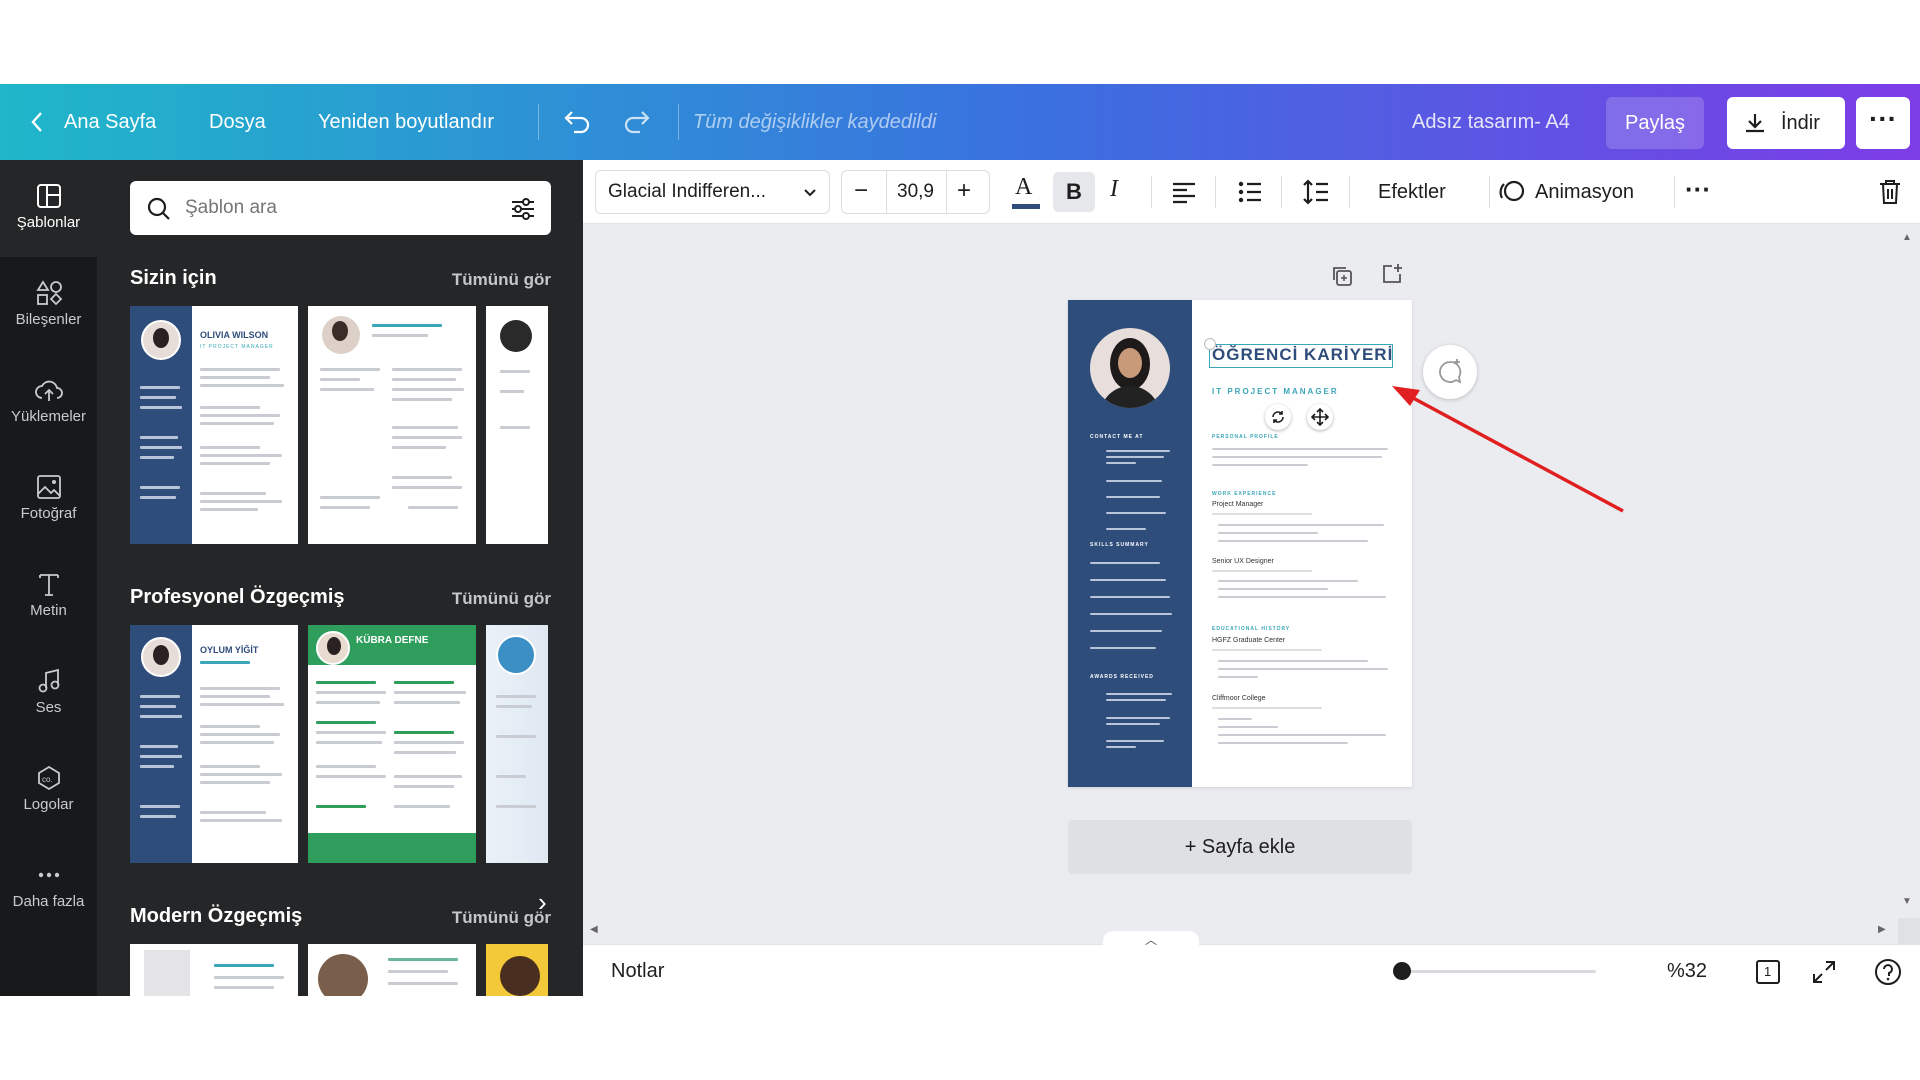  Describe the element at coordinates (637, 971) in the screenshot. I see `notes-button: Notlar` at that location.